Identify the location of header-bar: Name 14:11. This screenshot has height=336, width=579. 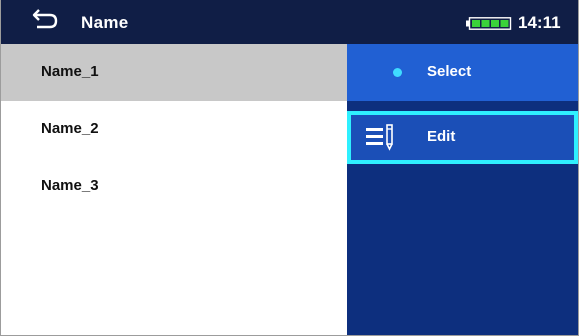
(289, 22).